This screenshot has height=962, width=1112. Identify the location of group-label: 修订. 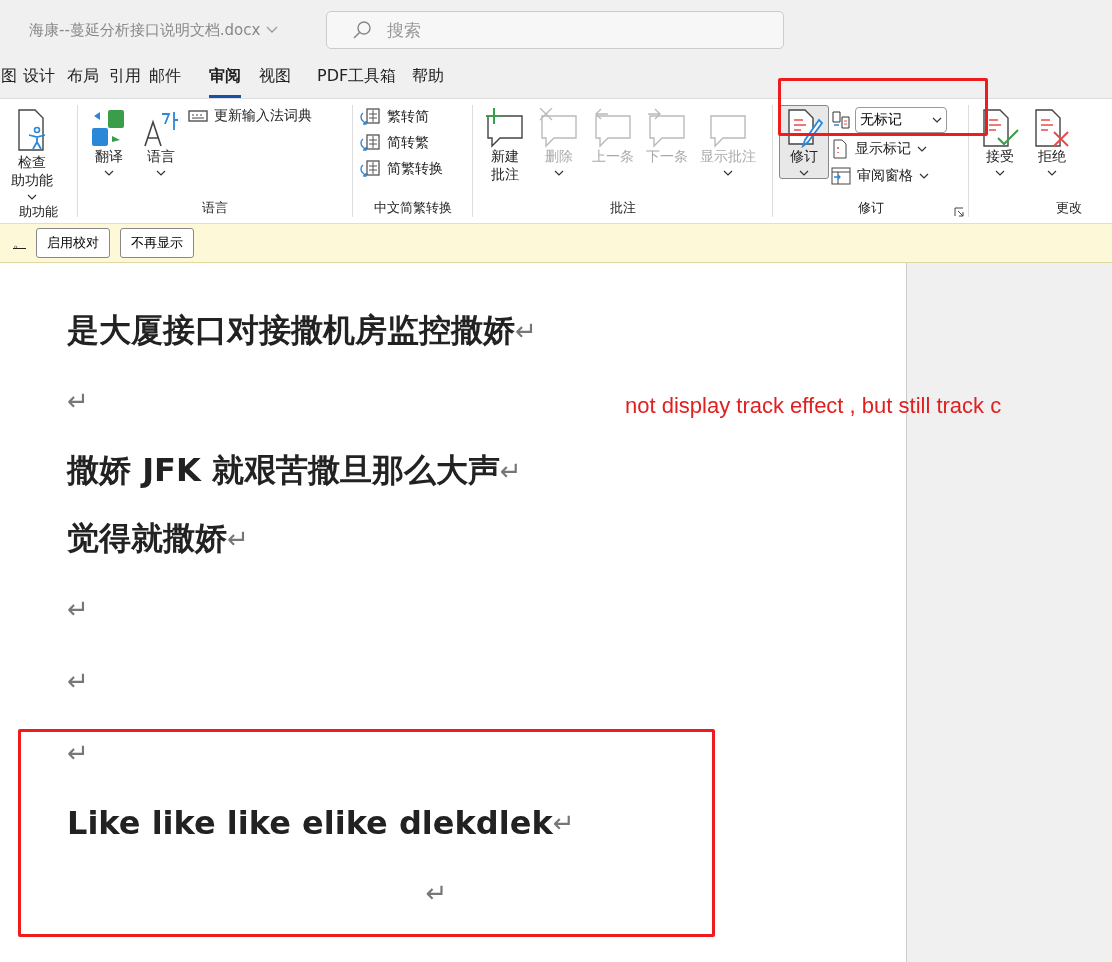
(870, 208).